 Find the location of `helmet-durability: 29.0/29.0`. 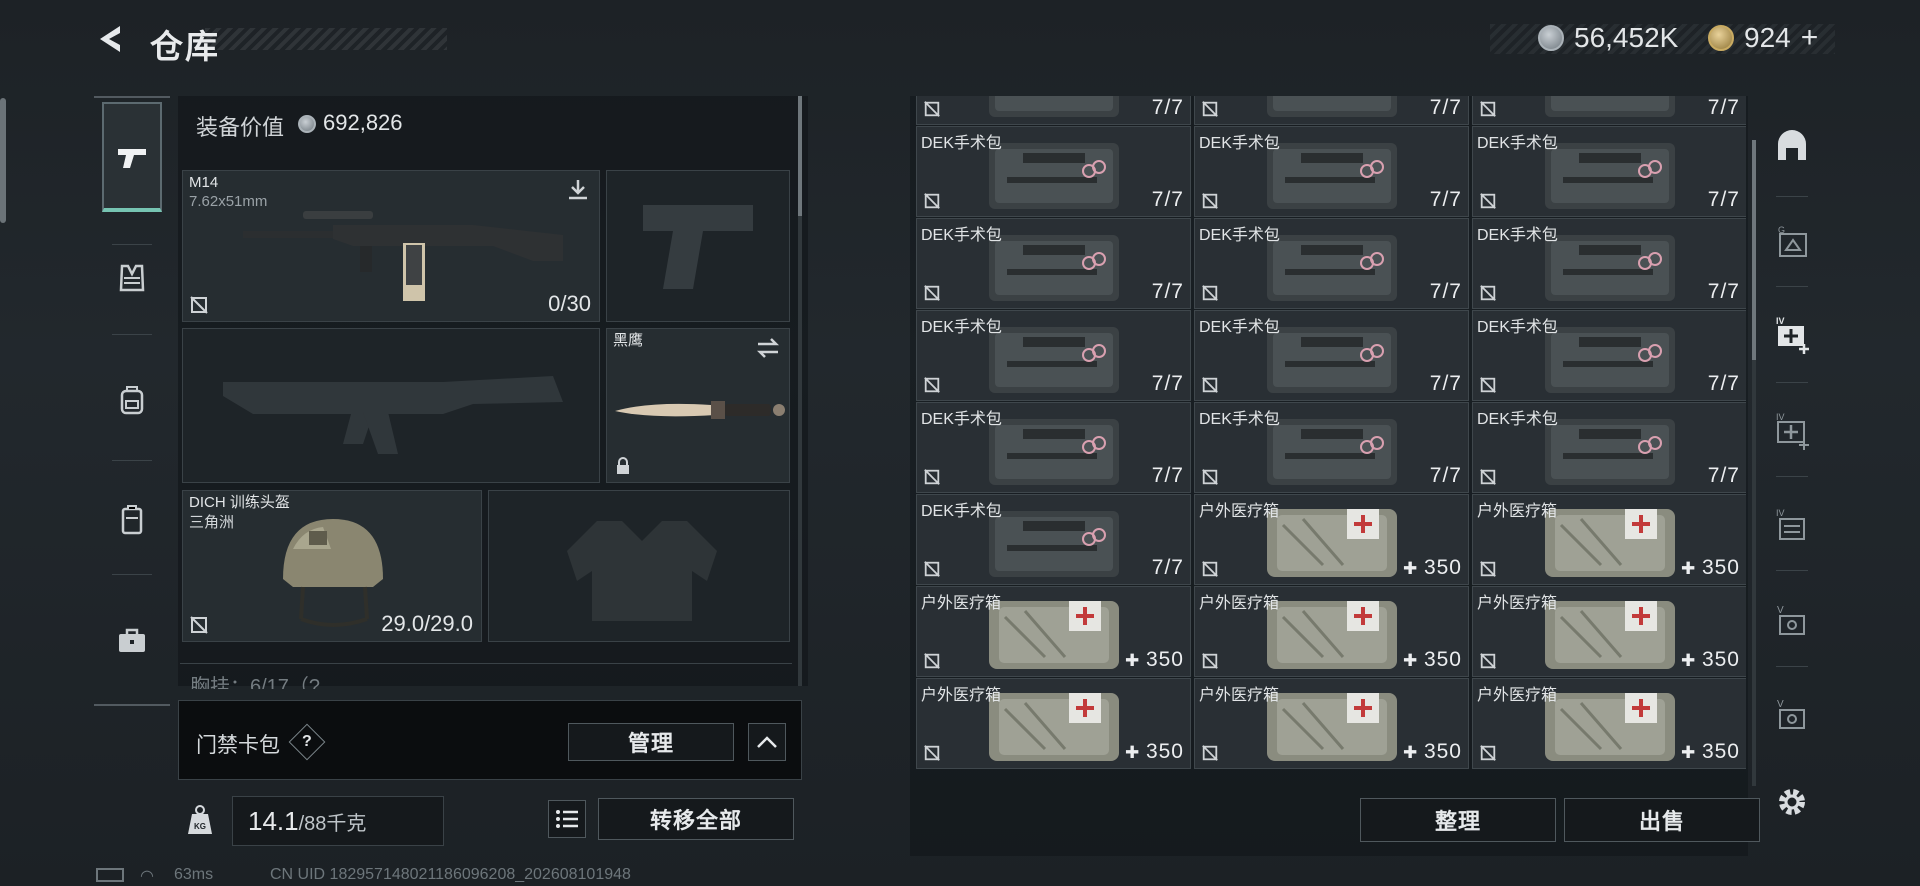

helmet-durability: 29.0/29.0 is located at coordinates (427, 623).